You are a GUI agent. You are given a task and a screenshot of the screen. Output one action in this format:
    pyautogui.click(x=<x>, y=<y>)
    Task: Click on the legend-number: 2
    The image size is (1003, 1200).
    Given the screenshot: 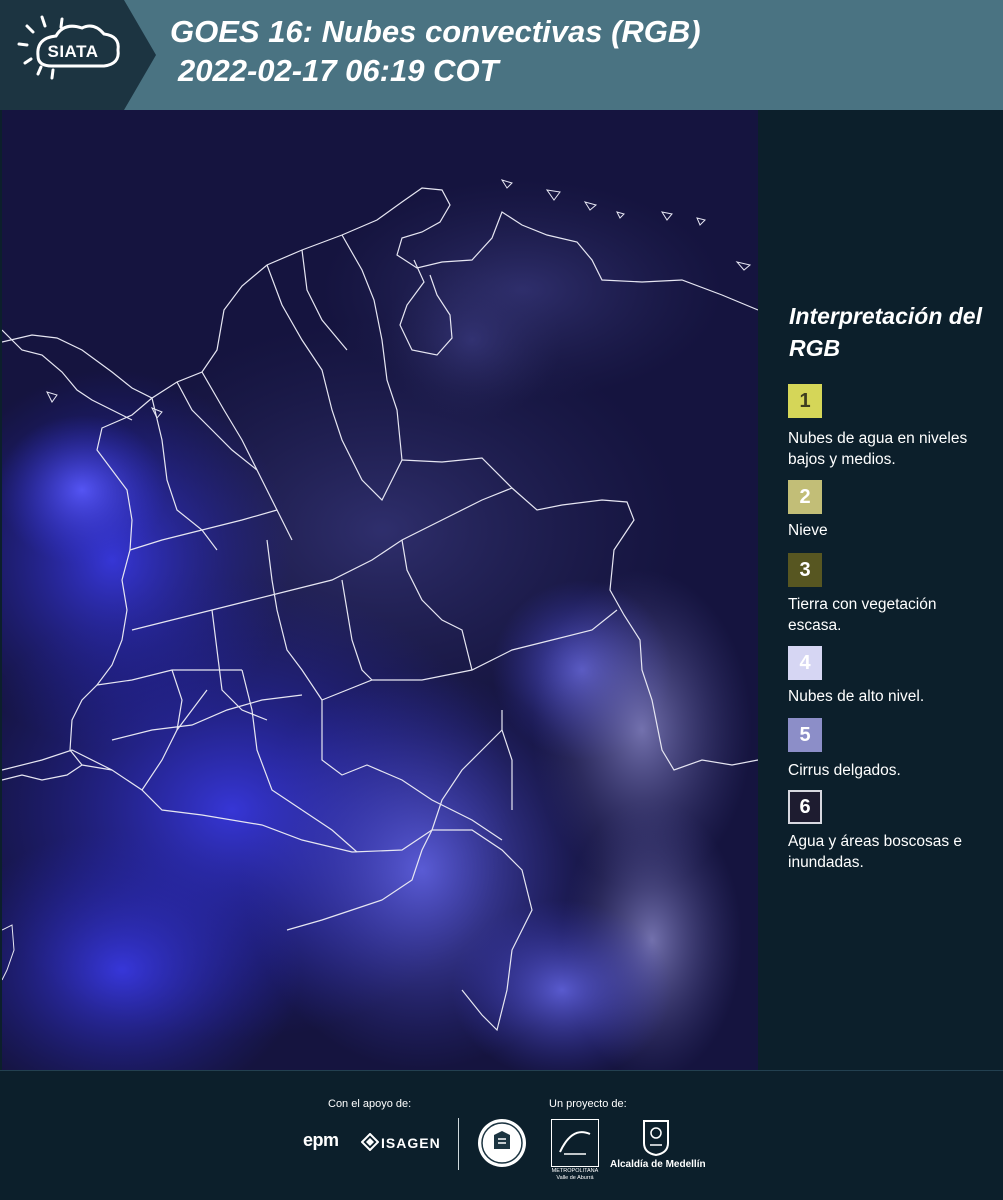 What is the action you would take?
    pyautogui.click(x=805, y=496)
    